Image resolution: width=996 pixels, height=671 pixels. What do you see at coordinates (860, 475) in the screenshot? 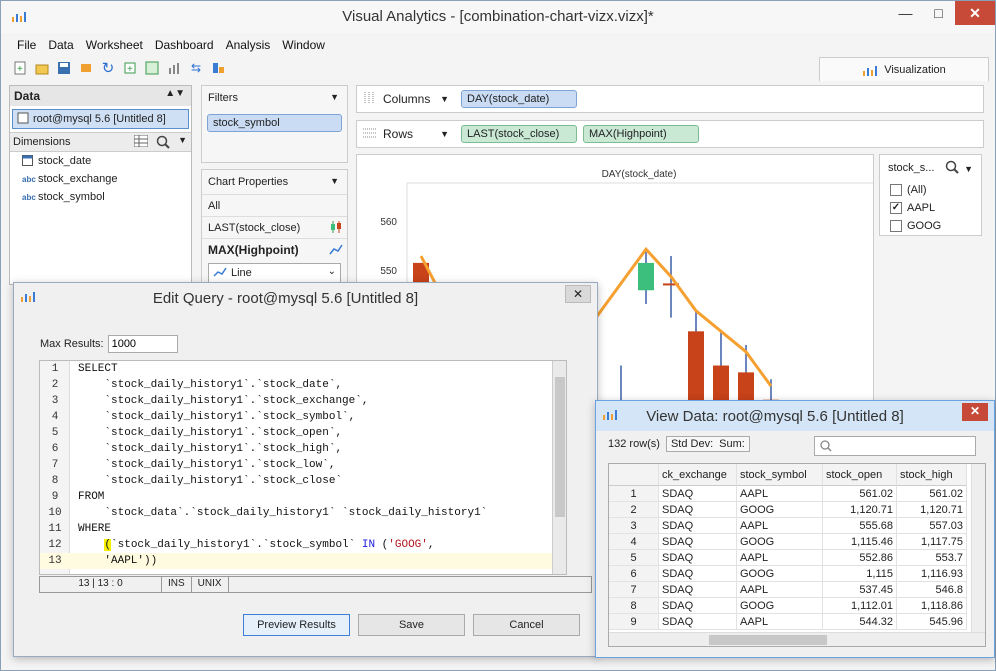
I see `column-header: stock_open` at bounding box center [860, 475].